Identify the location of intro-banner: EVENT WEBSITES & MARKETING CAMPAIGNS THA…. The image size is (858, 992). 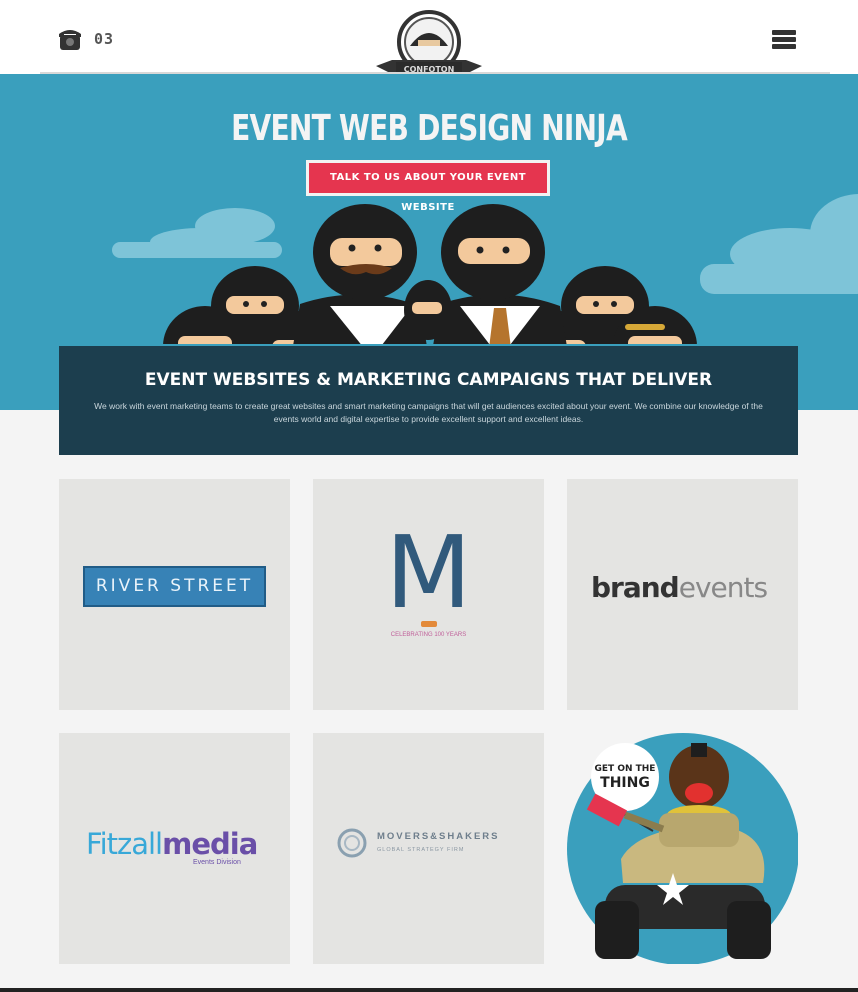
(428, 400).